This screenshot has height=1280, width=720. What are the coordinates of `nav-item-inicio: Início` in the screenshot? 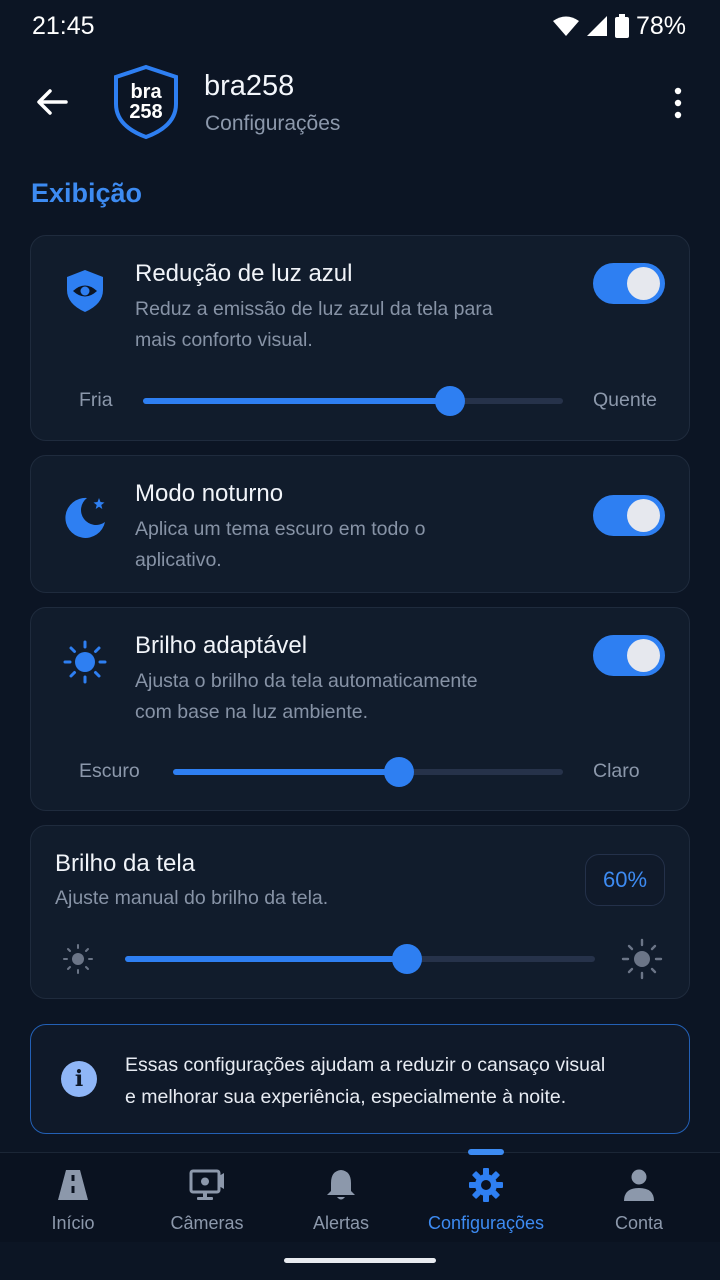 It's located at (73, 1198).